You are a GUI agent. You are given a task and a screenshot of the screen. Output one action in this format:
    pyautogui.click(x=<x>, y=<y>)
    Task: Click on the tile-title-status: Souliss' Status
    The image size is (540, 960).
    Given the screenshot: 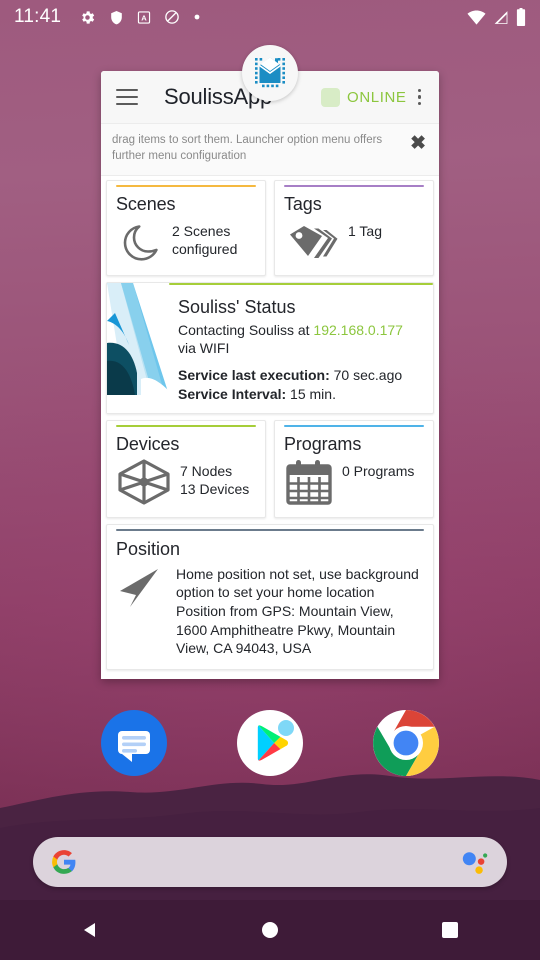 What is the action you would take?
    pyautogui.click(x=237, y=306)
    